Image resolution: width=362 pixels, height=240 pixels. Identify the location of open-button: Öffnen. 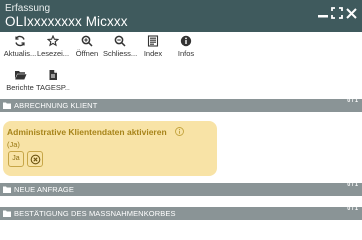
(87, 49).